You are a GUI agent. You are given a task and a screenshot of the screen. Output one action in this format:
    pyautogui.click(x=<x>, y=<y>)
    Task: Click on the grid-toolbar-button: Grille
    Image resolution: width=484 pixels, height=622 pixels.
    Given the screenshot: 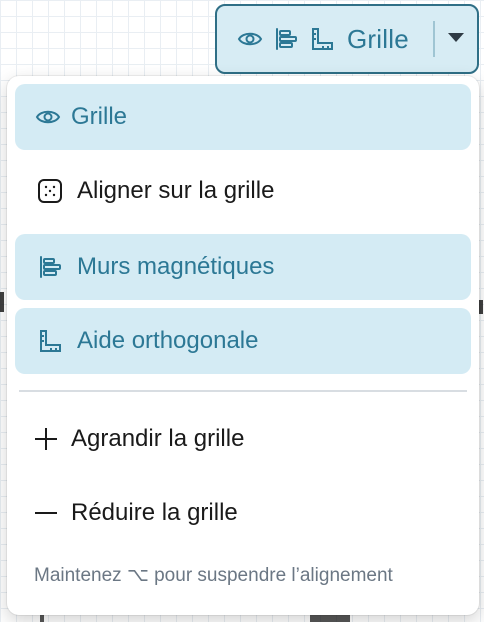 What is the action you would take?
    pyautogui.click(x=347, y=39)
    